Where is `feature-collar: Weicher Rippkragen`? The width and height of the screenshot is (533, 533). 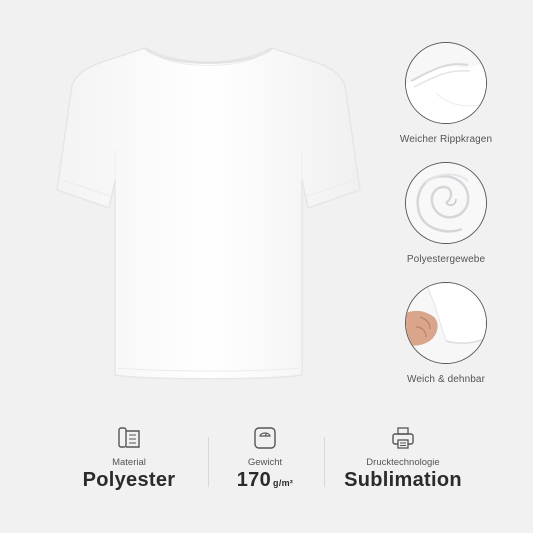
feature-collar: Weicher Rippkragen is located at coordinates (446, 93).